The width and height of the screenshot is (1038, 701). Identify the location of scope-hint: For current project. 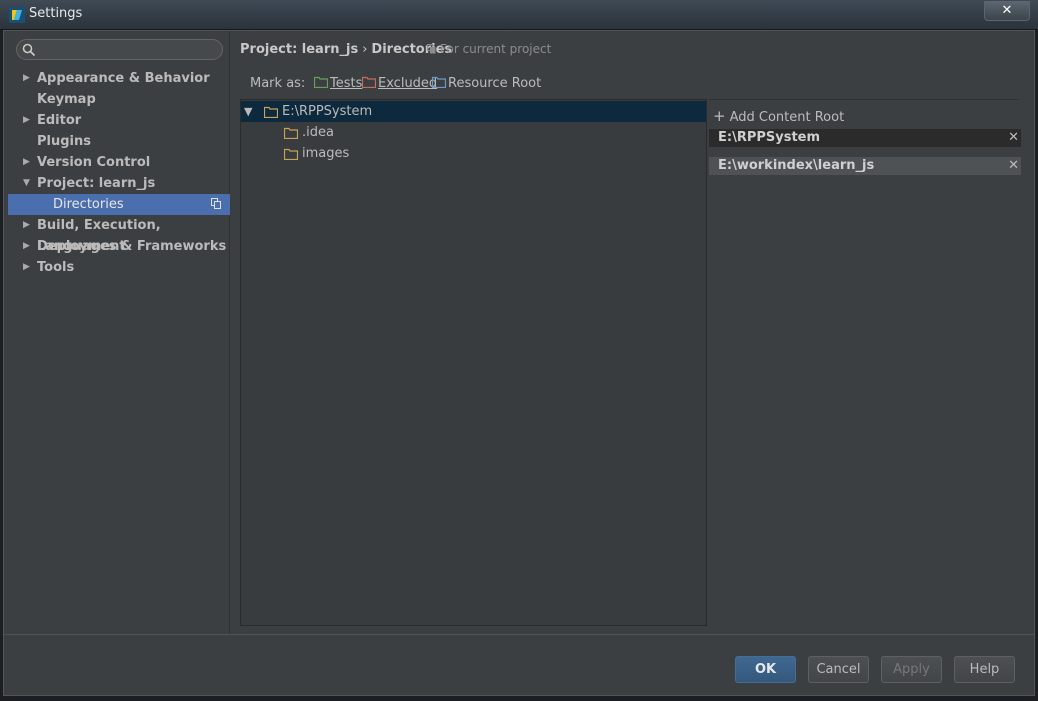
(489, 49).